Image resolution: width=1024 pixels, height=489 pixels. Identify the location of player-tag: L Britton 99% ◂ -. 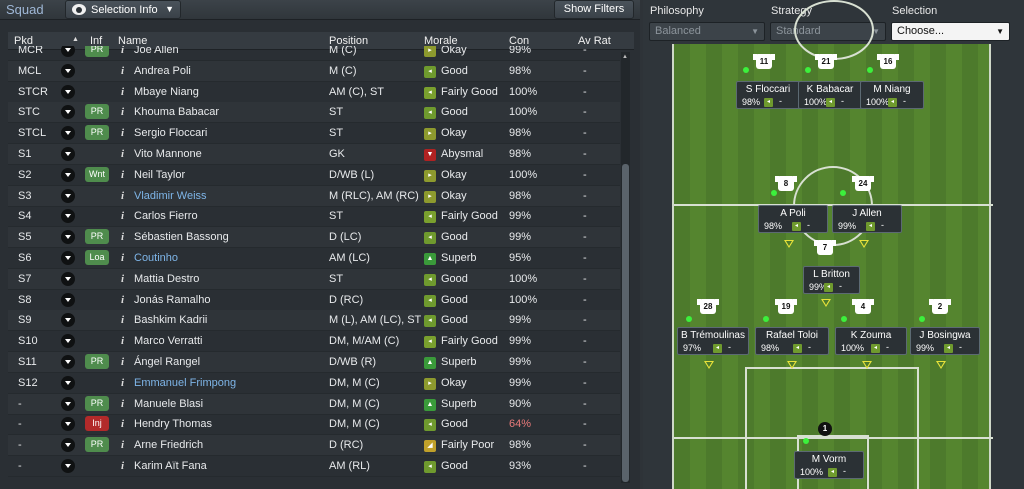
(831, 280).